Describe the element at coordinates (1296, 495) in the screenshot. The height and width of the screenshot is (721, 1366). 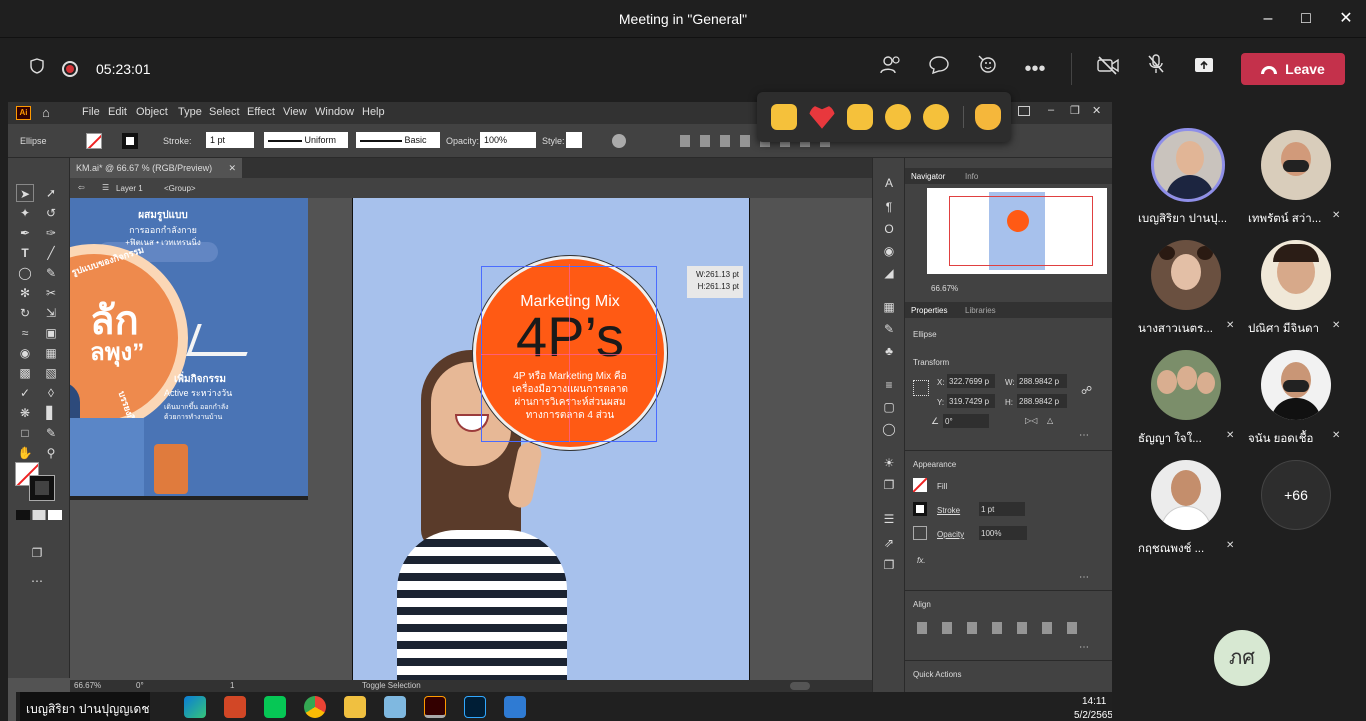
I see `more-participants-button: +66` at that location.